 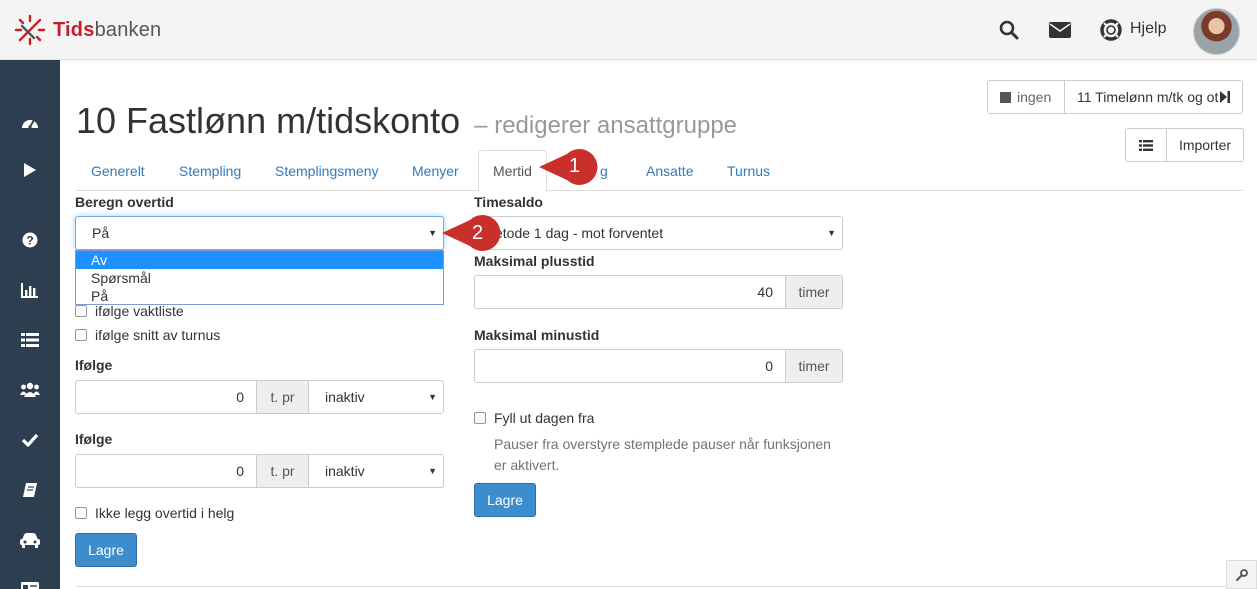 What do you see at coordinates (30, 490) in the screenshot?
I see `book-icon` at bounding box center [30, 490].